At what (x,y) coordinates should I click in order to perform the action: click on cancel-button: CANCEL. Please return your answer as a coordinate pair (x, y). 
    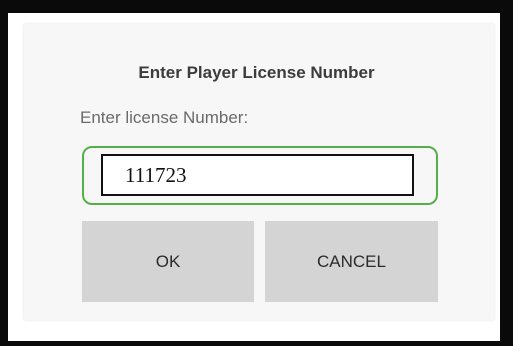
    Looking at the image, I should click on (351, 261).